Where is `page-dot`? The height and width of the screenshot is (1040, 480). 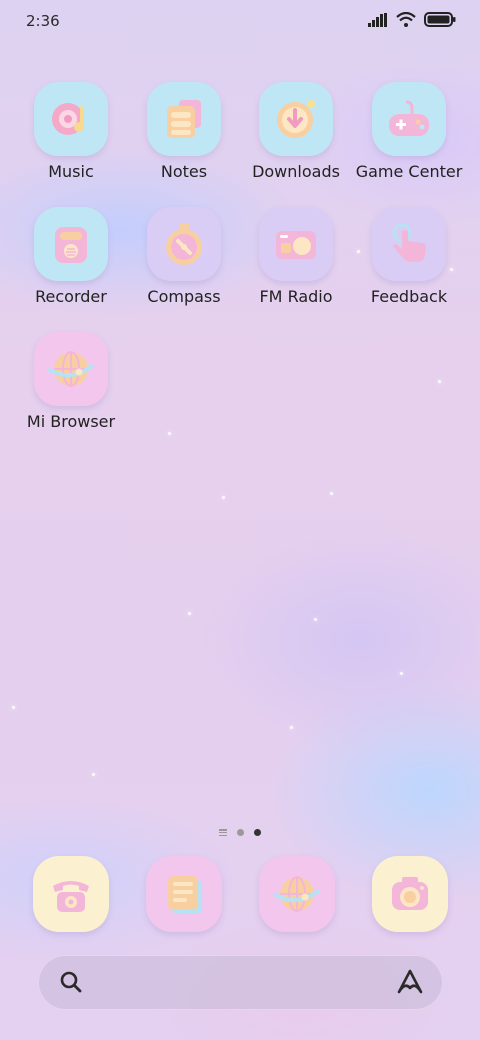 page-dot is located at coordinates (240, 832).